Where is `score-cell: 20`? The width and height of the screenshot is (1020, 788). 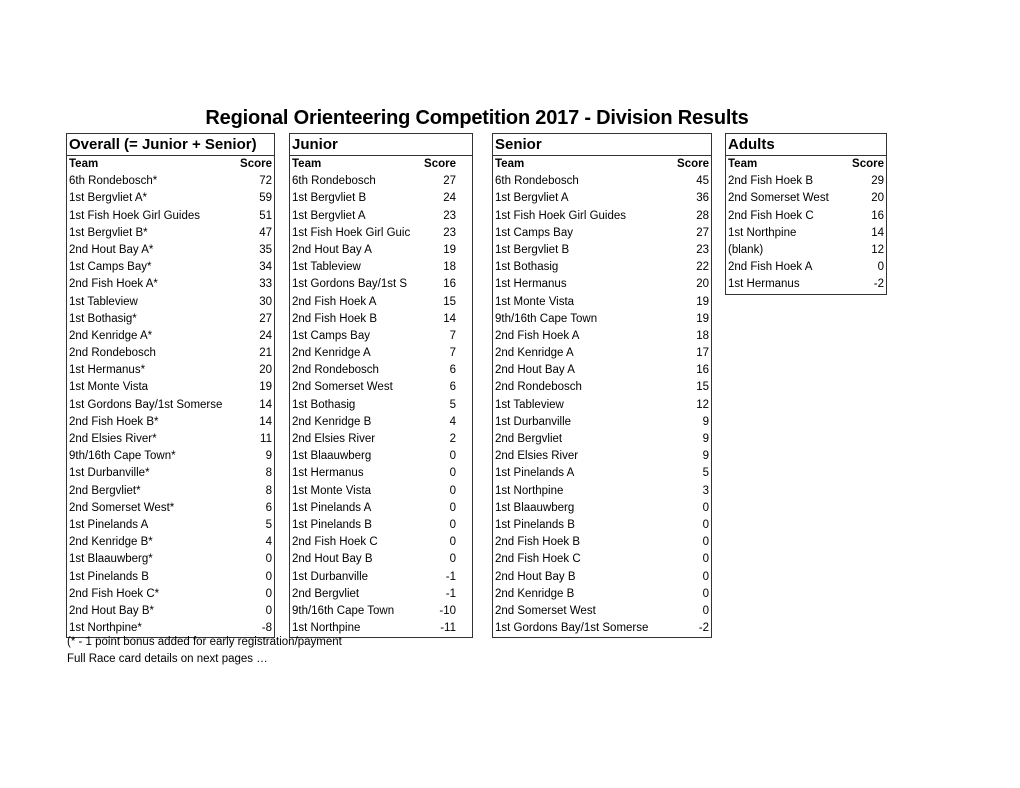 score-cell: 20 is located at coordinates (702, 284).